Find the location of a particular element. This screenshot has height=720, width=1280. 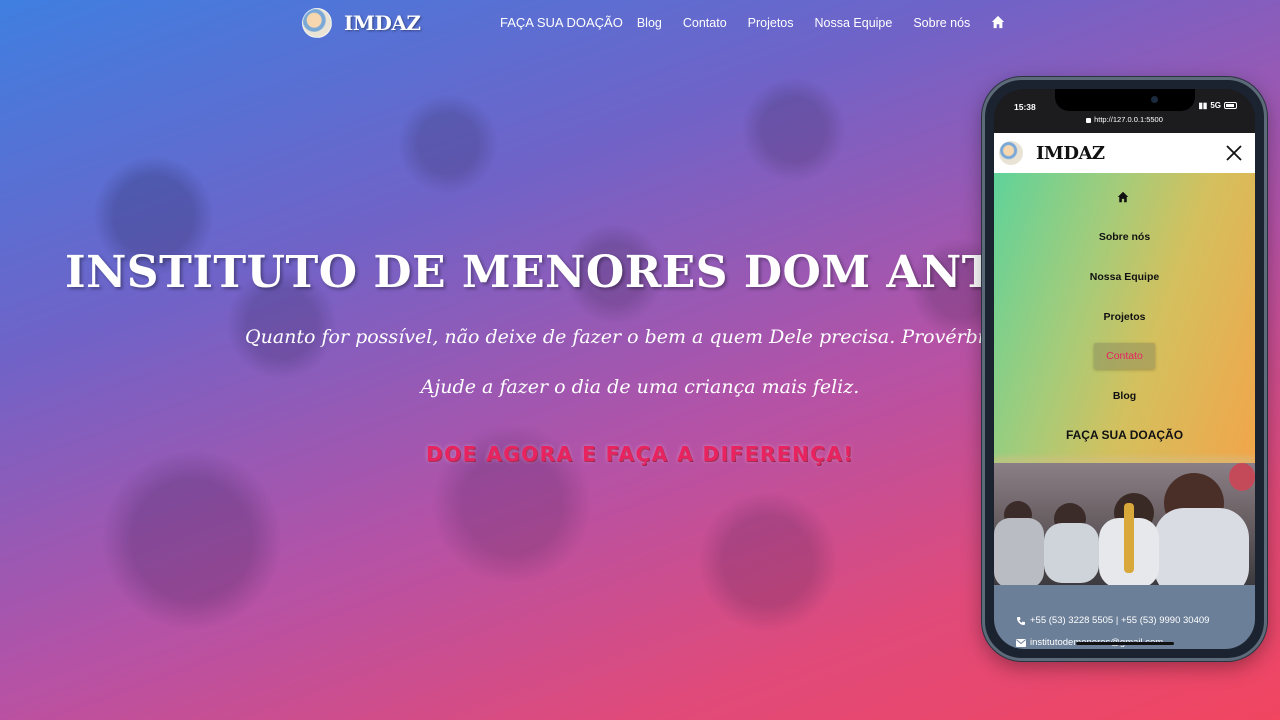

logo-avatar is located at coordinates (317, 23).